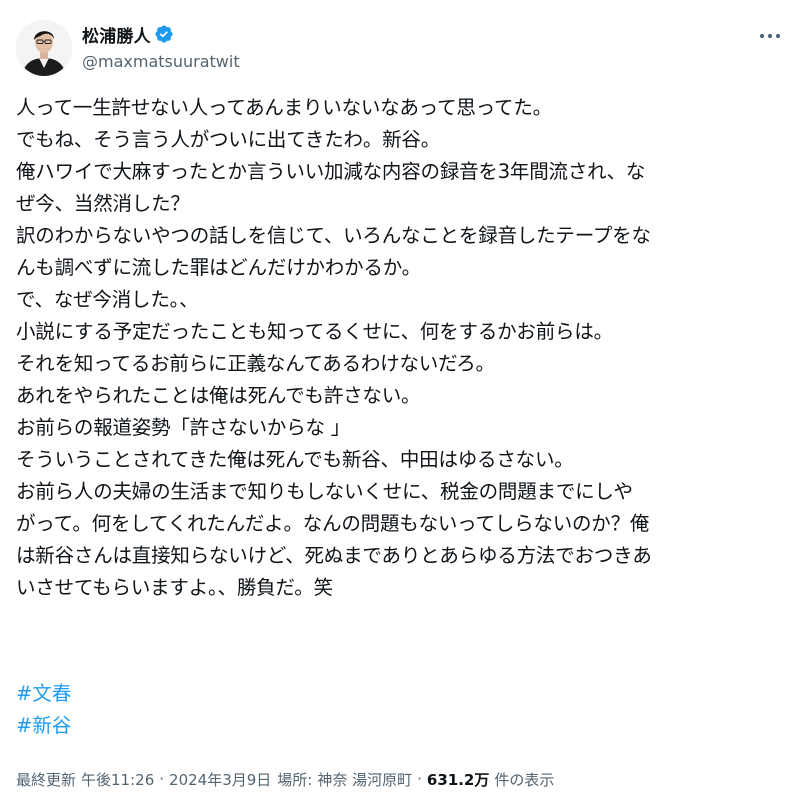  Describe the element at coordinates (314, 331) in the screenshot. I see `post-text-line: 小説にする予定だったことも知ってるくせに、何をするかお前らは。` at that location.